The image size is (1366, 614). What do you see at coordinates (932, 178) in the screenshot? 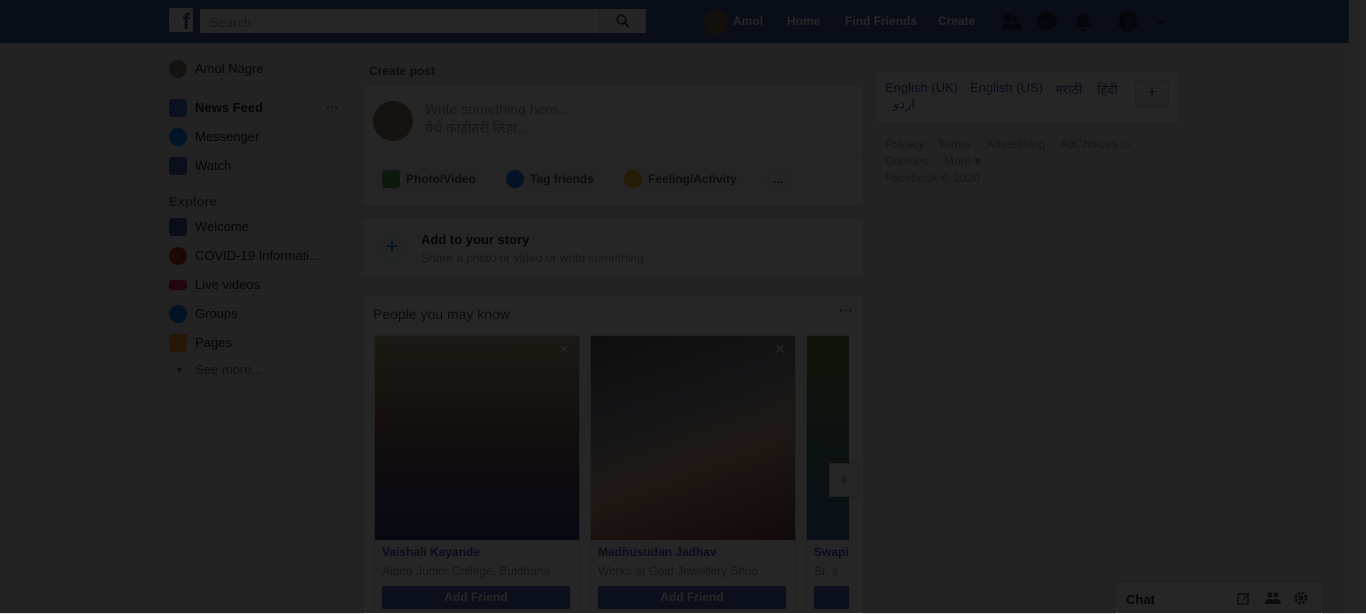
I see `footer-copyright: Facebook © 2020` at bounding box center [932, 178].